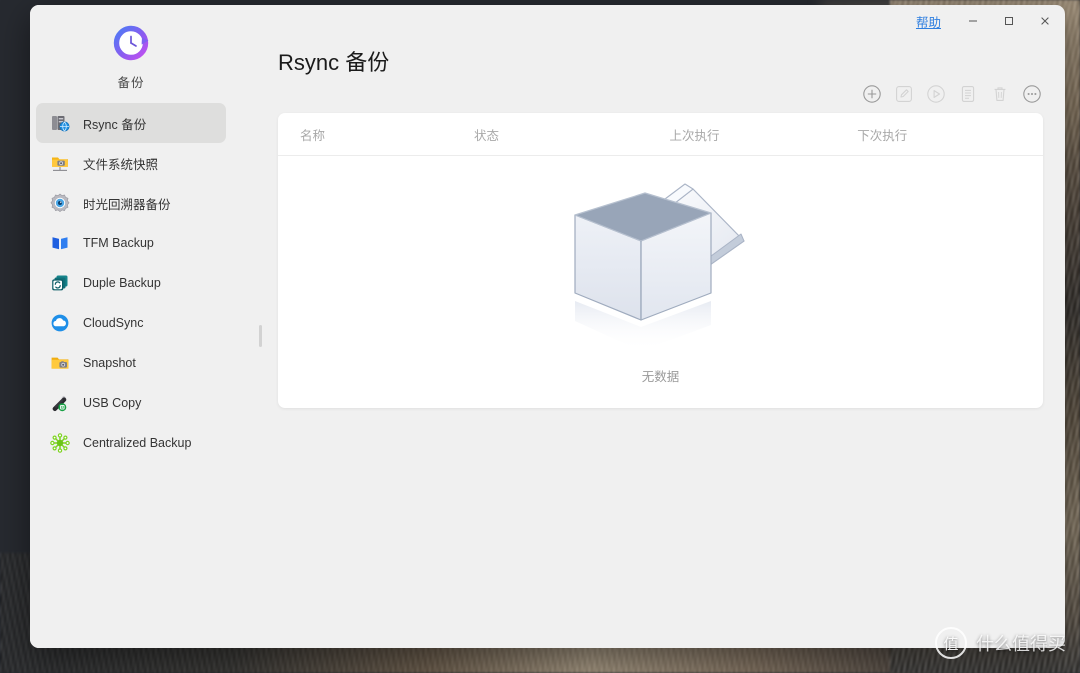 Image resolution: width=1080 pixels, height=673 pixels. What do you see at coordinates (659, 266) in the screenshot?
I see `open-empty-box-icon` at bounding box center [659, 266].